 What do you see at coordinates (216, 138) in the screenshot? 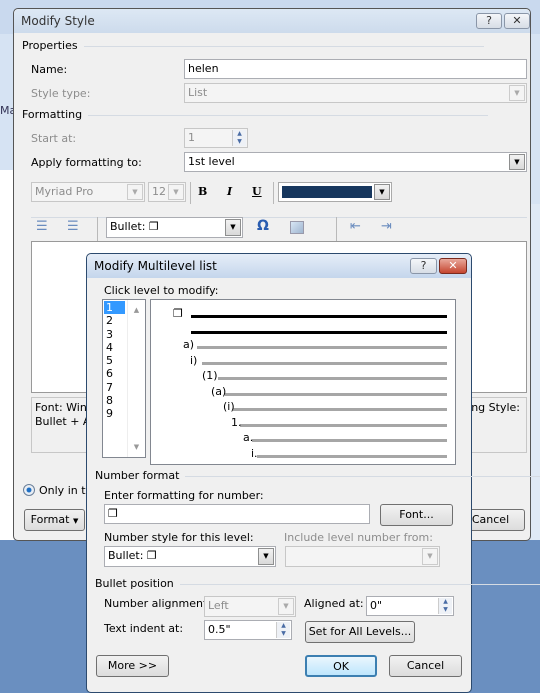
I see `start-at-spinner: 1 ▲ ▼` at bounding box center [216, 138].